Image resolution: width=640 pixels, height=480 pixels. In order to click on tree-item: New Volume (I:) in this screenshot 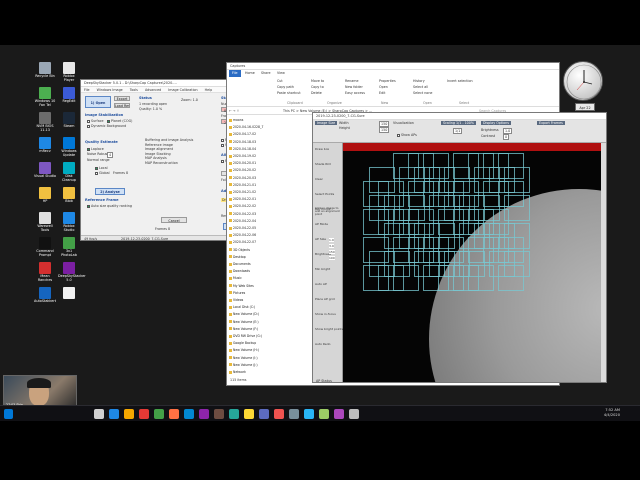, I will do `click(243, 358)`.